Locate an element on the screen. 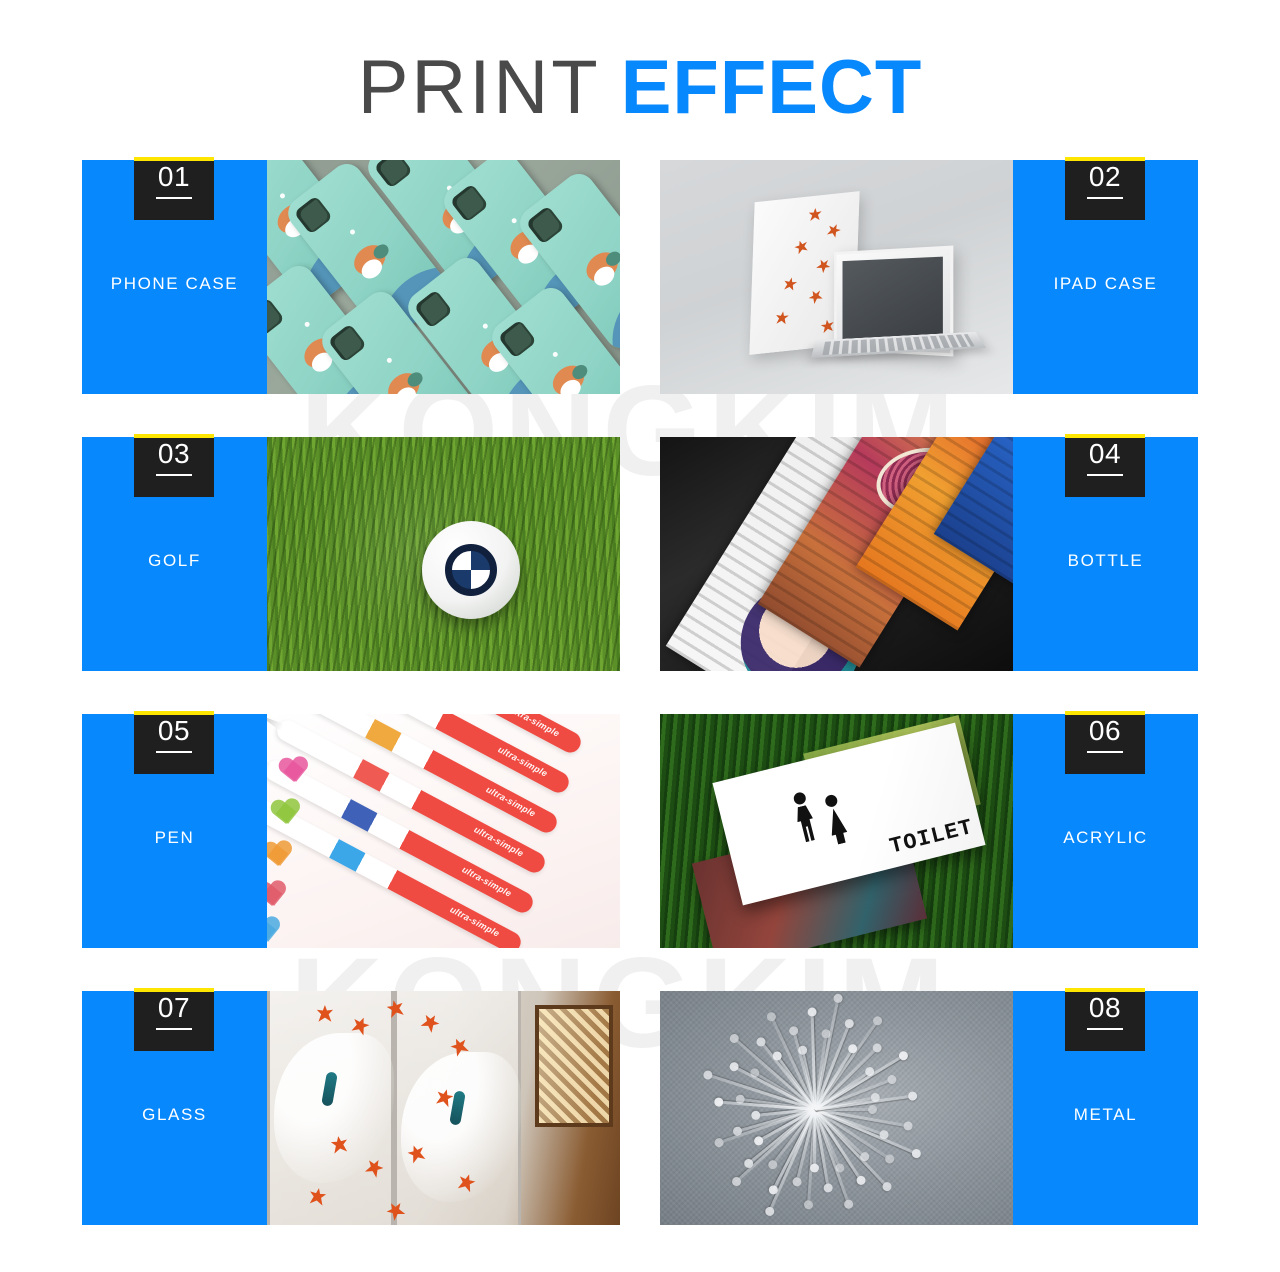  card-panel: 06 ACRYLIC is located at coordinates (1105, 829).